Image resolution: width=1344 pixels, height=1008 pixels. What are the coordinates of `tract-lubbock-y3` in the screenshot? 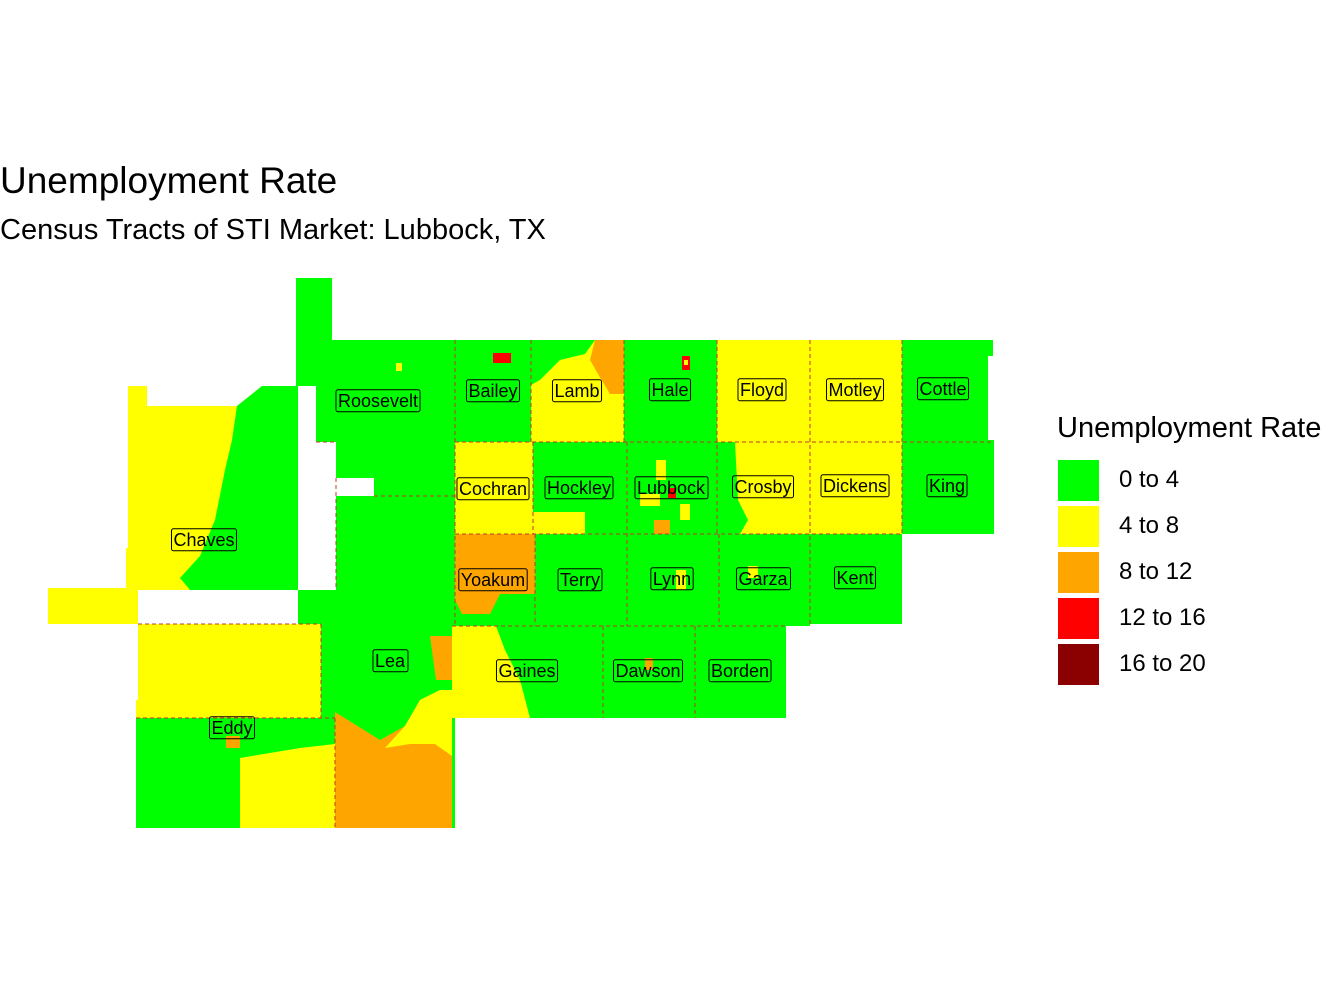 It's located at (685, 512).